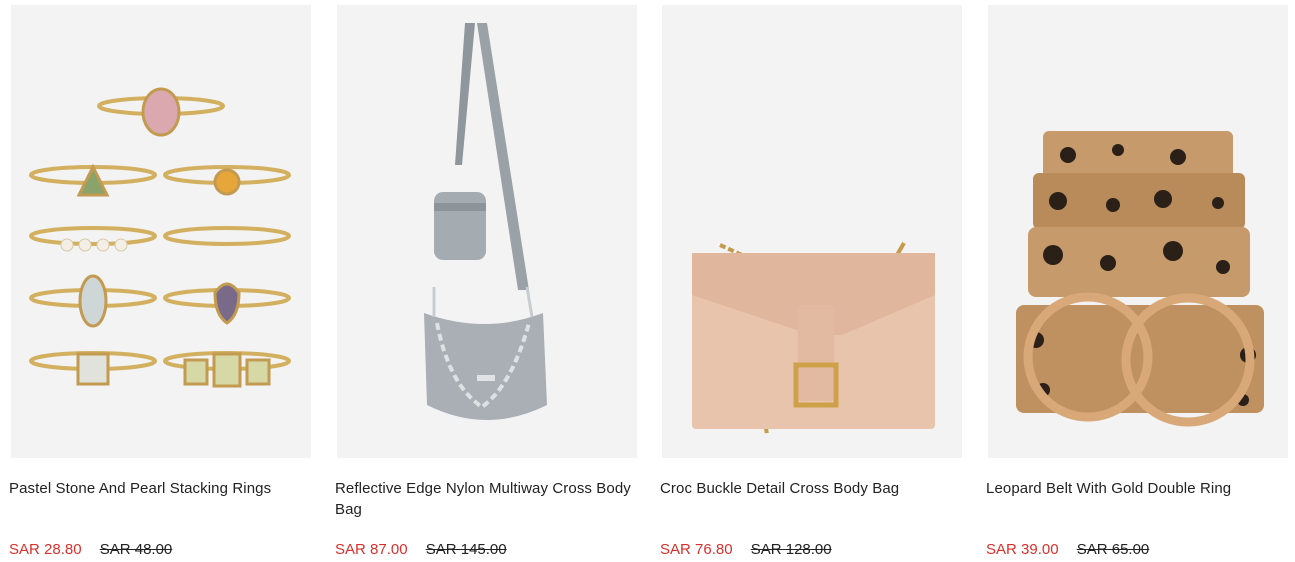 Image resolution: width=1295 pixels, height=562 pixels. Describe the element at coordinates (421, 550) in the screenshot. I see `price-row: SAR 87.00 SAR 145.00` at that location.